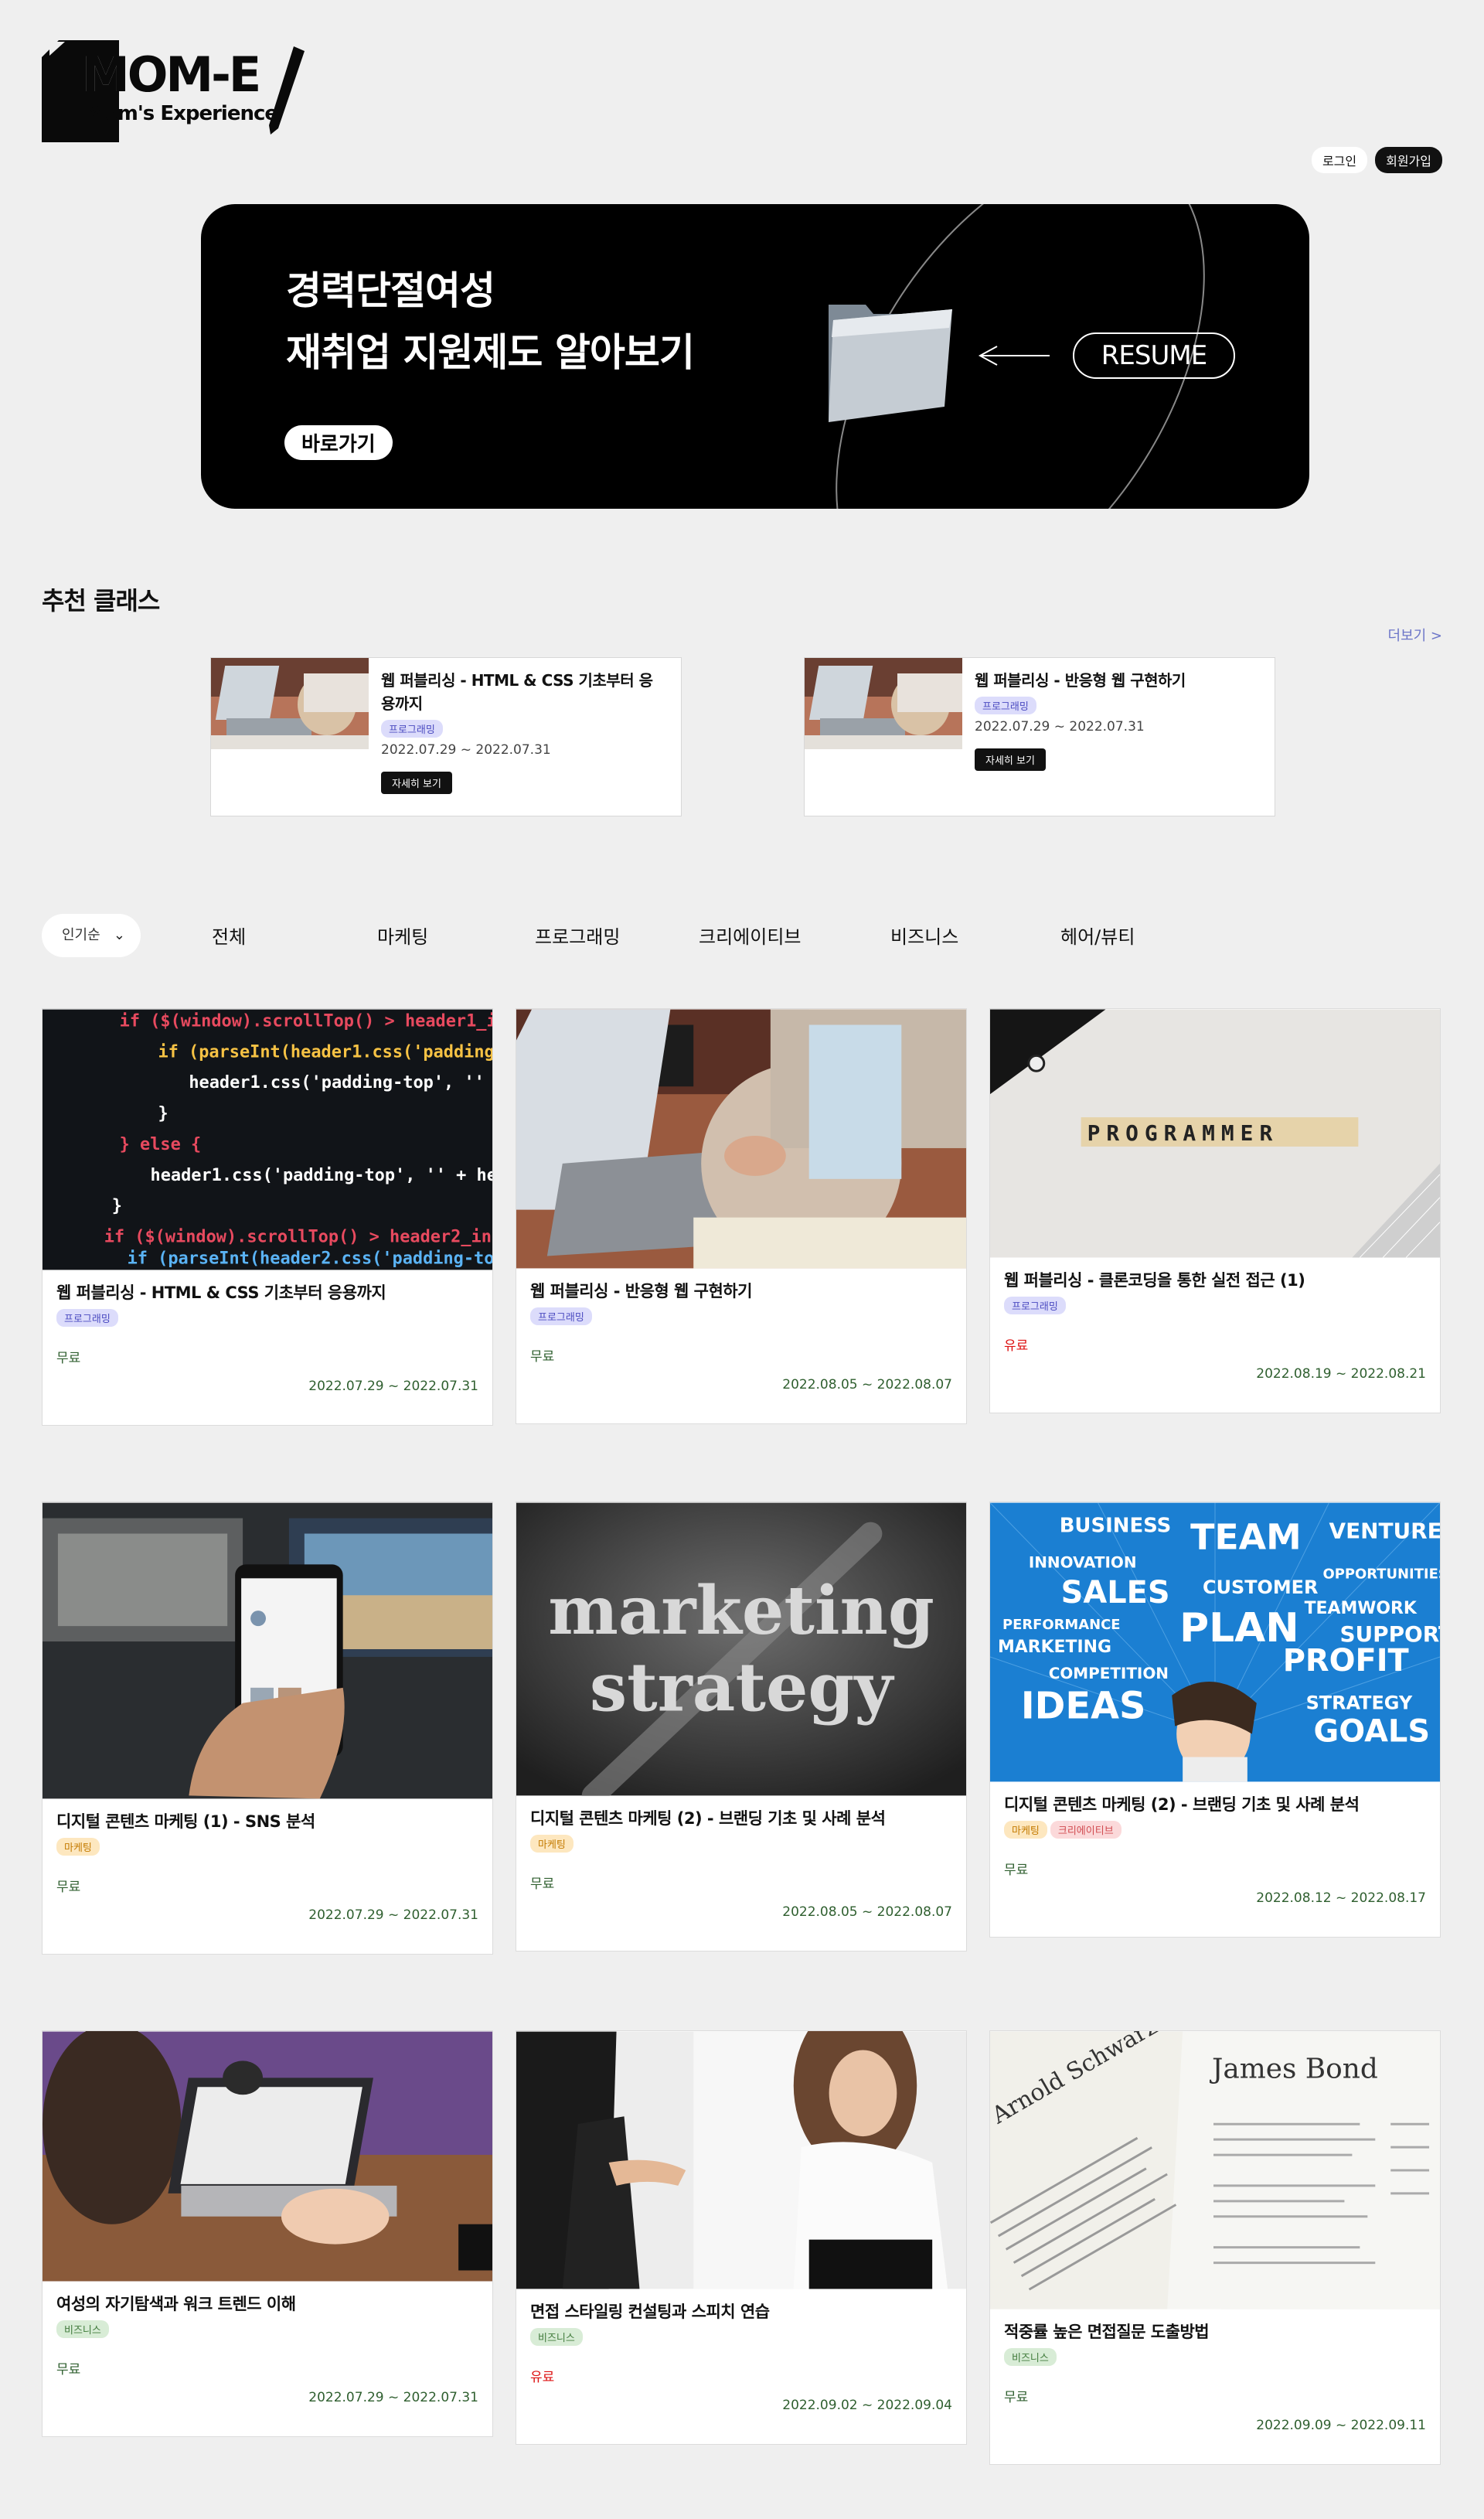 The height and width of the screenshot is (2519, 1484). I want to click on signup-button: 회원가입, so click(1408, 160).